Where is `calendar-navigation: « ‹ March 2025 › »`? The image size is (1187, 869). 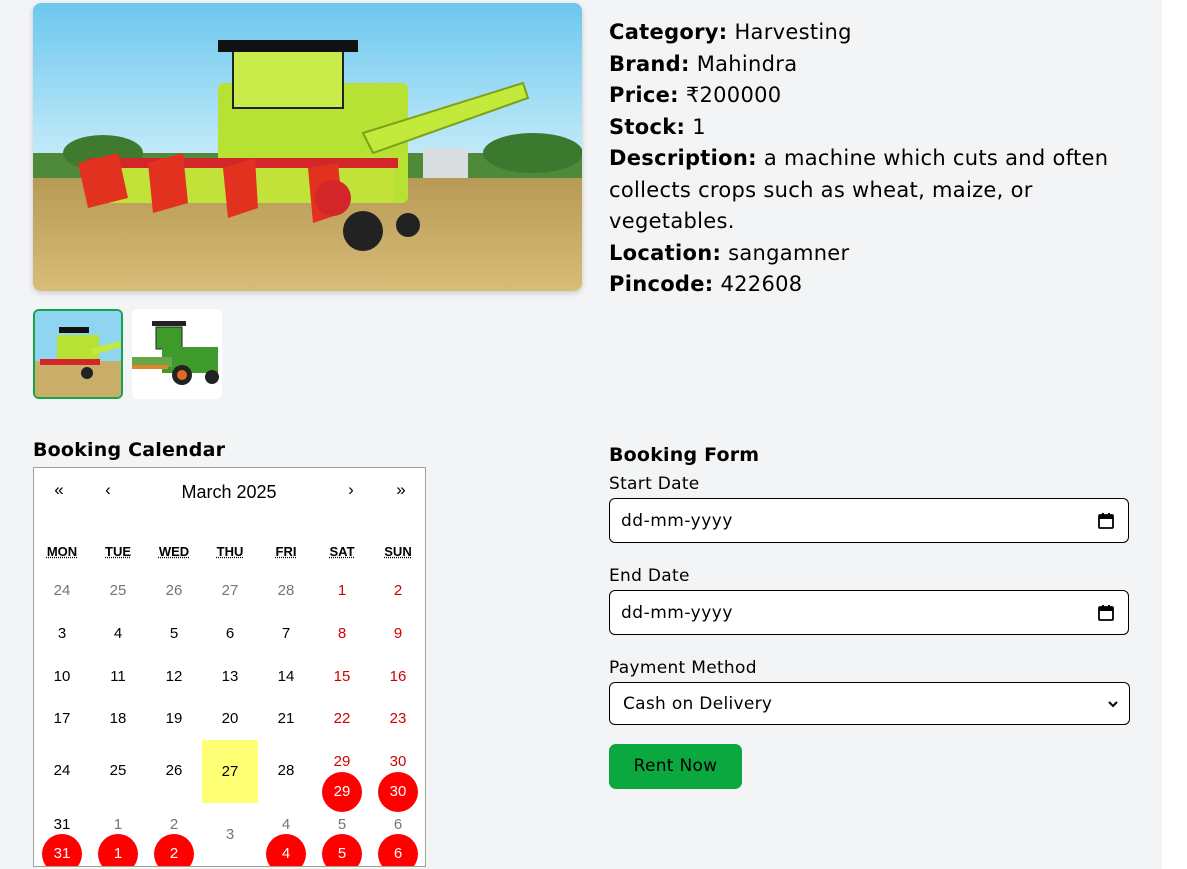
calendar-navigation: « ‹ March 2025 › » is located at coordinates (229, 492).